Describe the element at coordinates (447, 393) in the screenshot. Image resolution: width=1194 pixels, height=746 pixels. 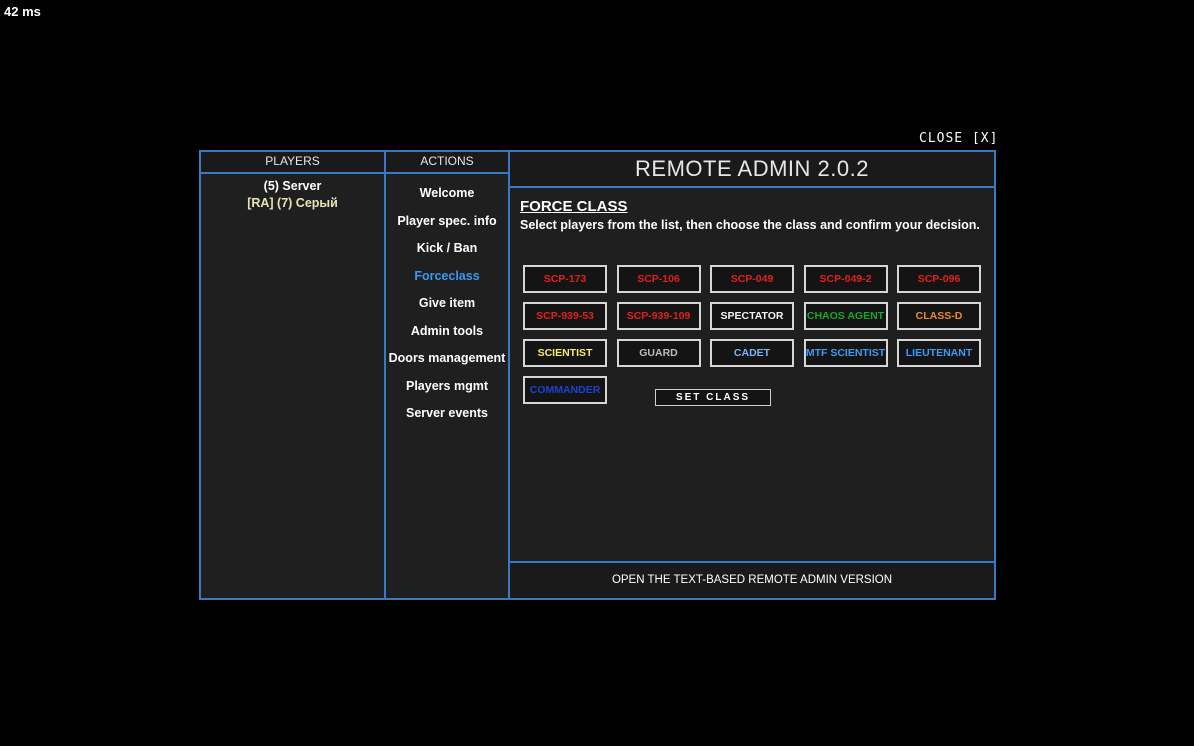
I see `action-players-mgmt: Players mgmt` at that location.